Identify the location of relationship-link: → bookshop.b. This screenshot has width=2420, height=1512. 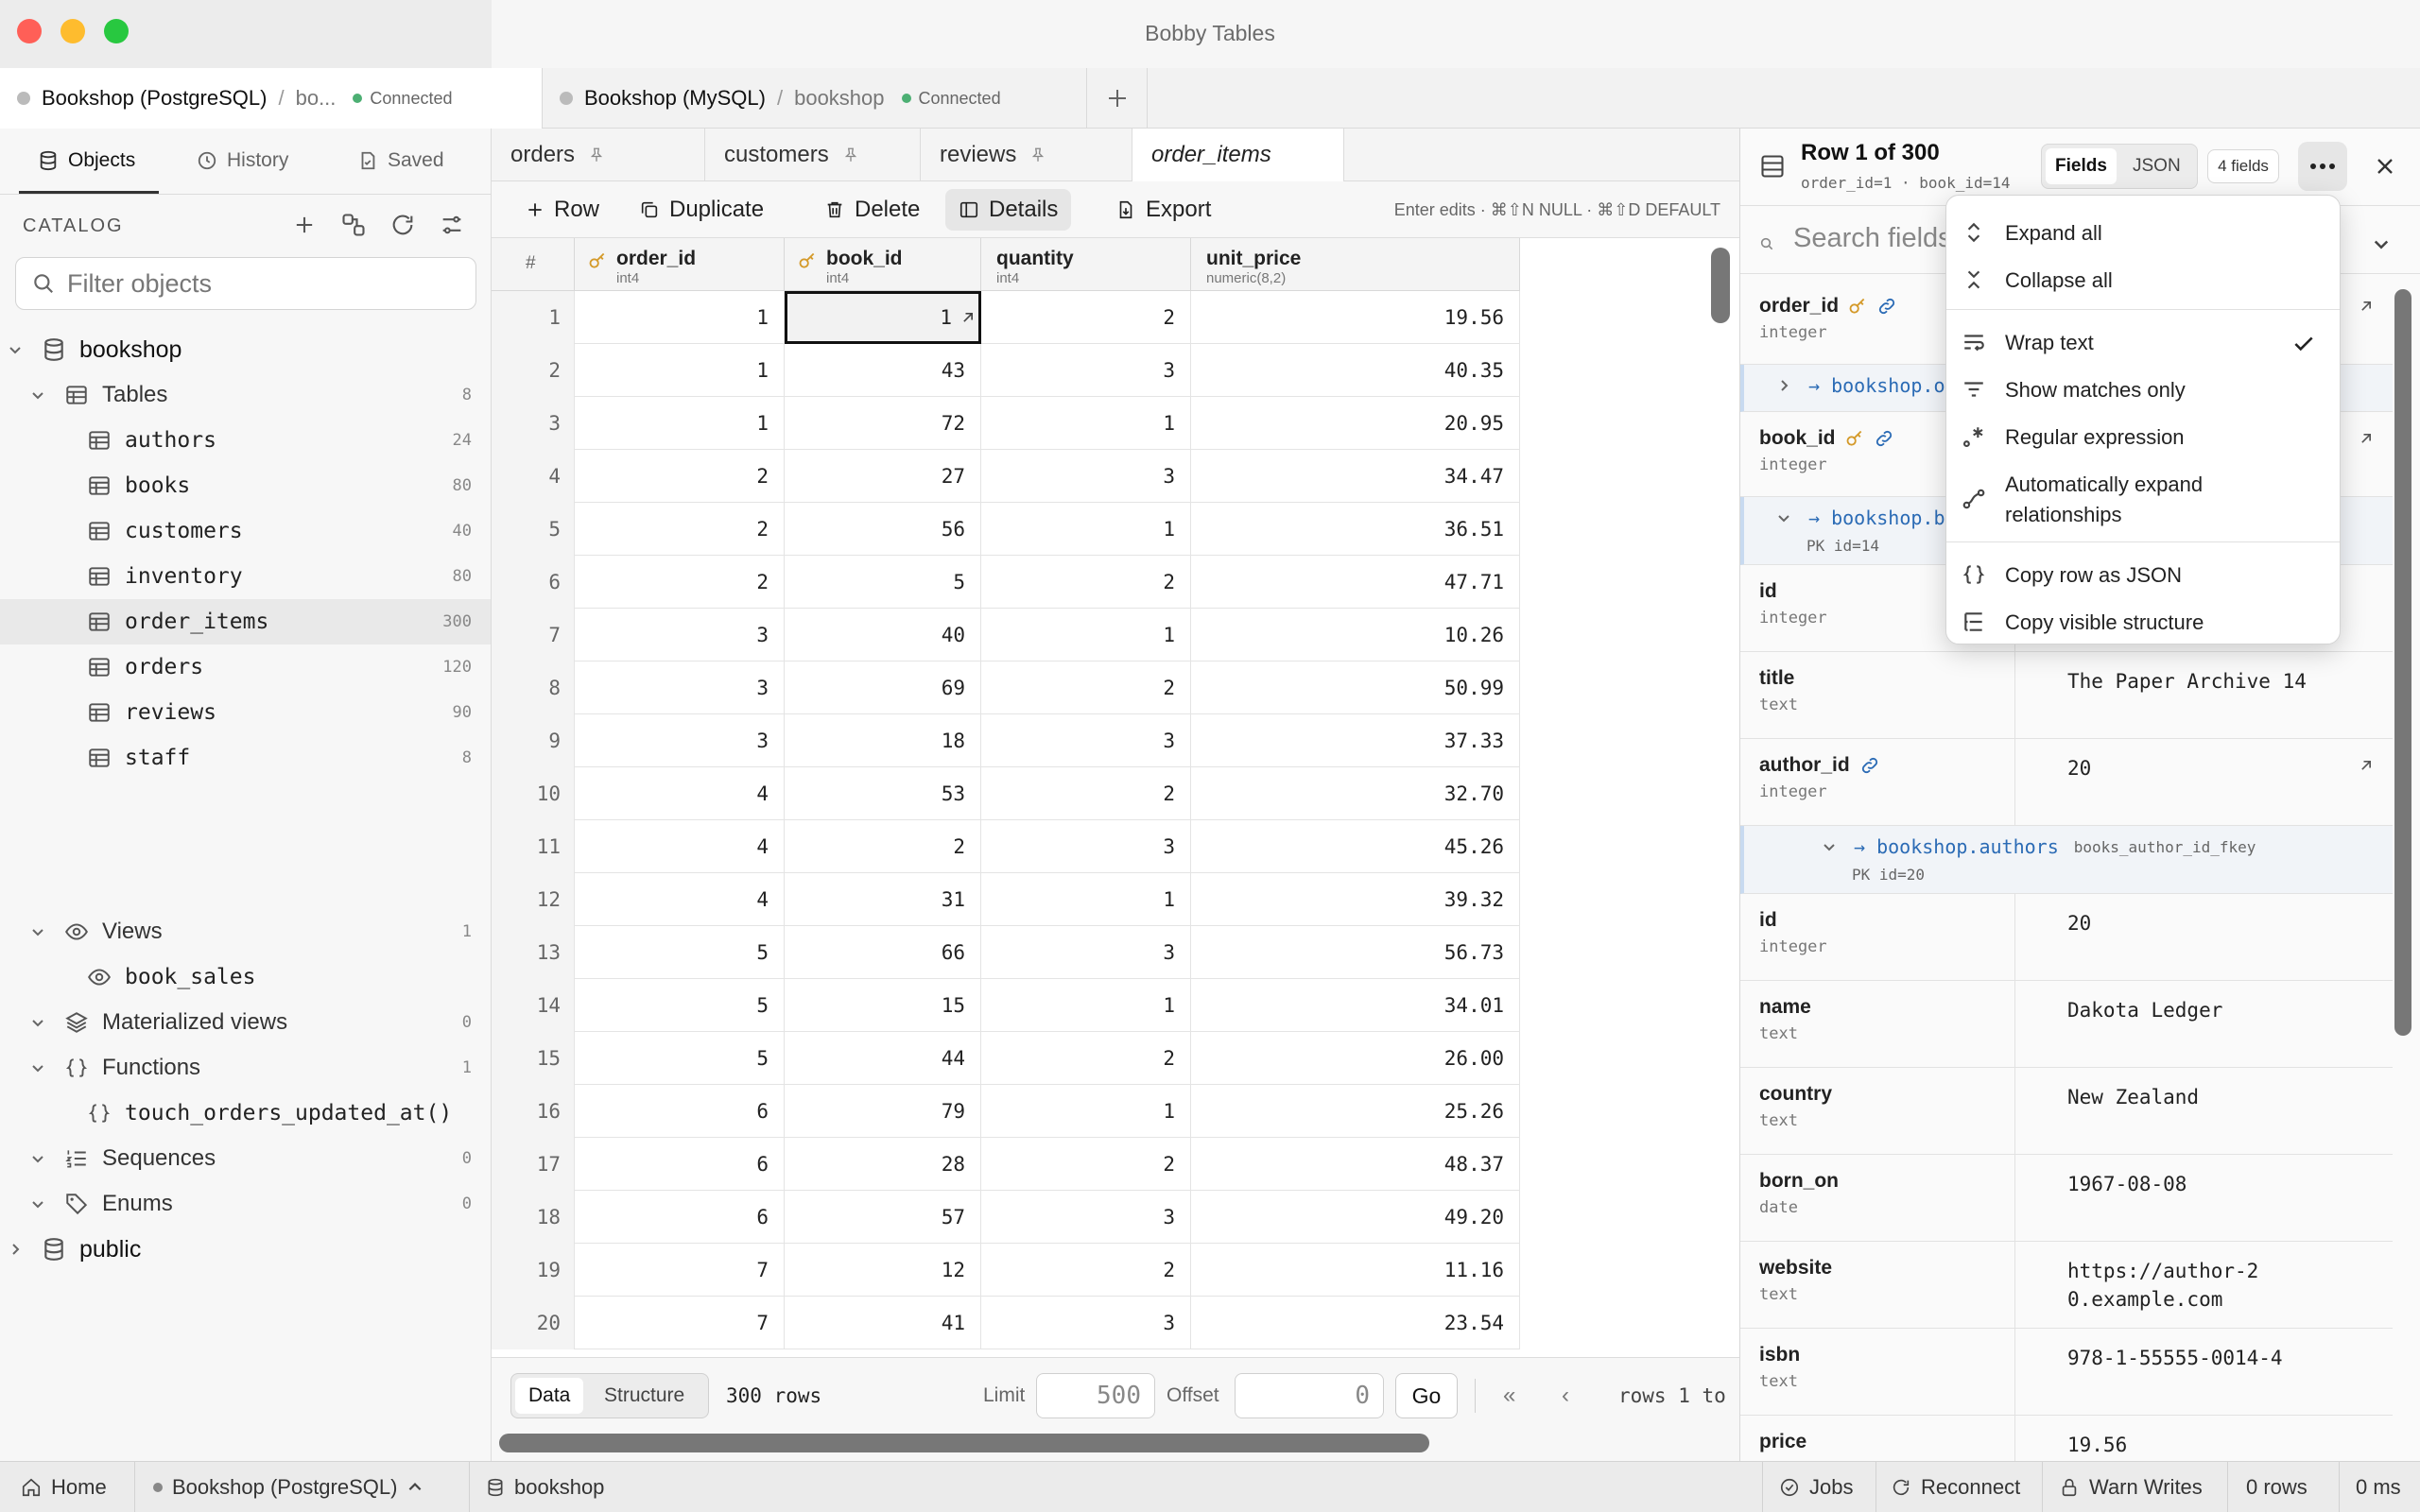
(1860, 518).